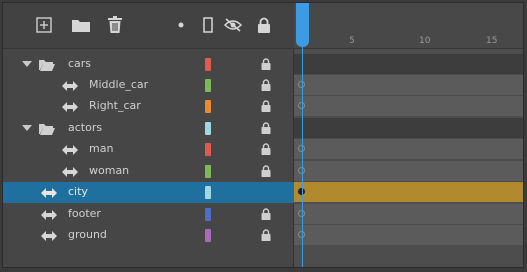 The width and height of the screenshot is (527, 272). Describe the element at coordinates (148, 149) in the screenshot. I see `layer-row-man: man` at that location.